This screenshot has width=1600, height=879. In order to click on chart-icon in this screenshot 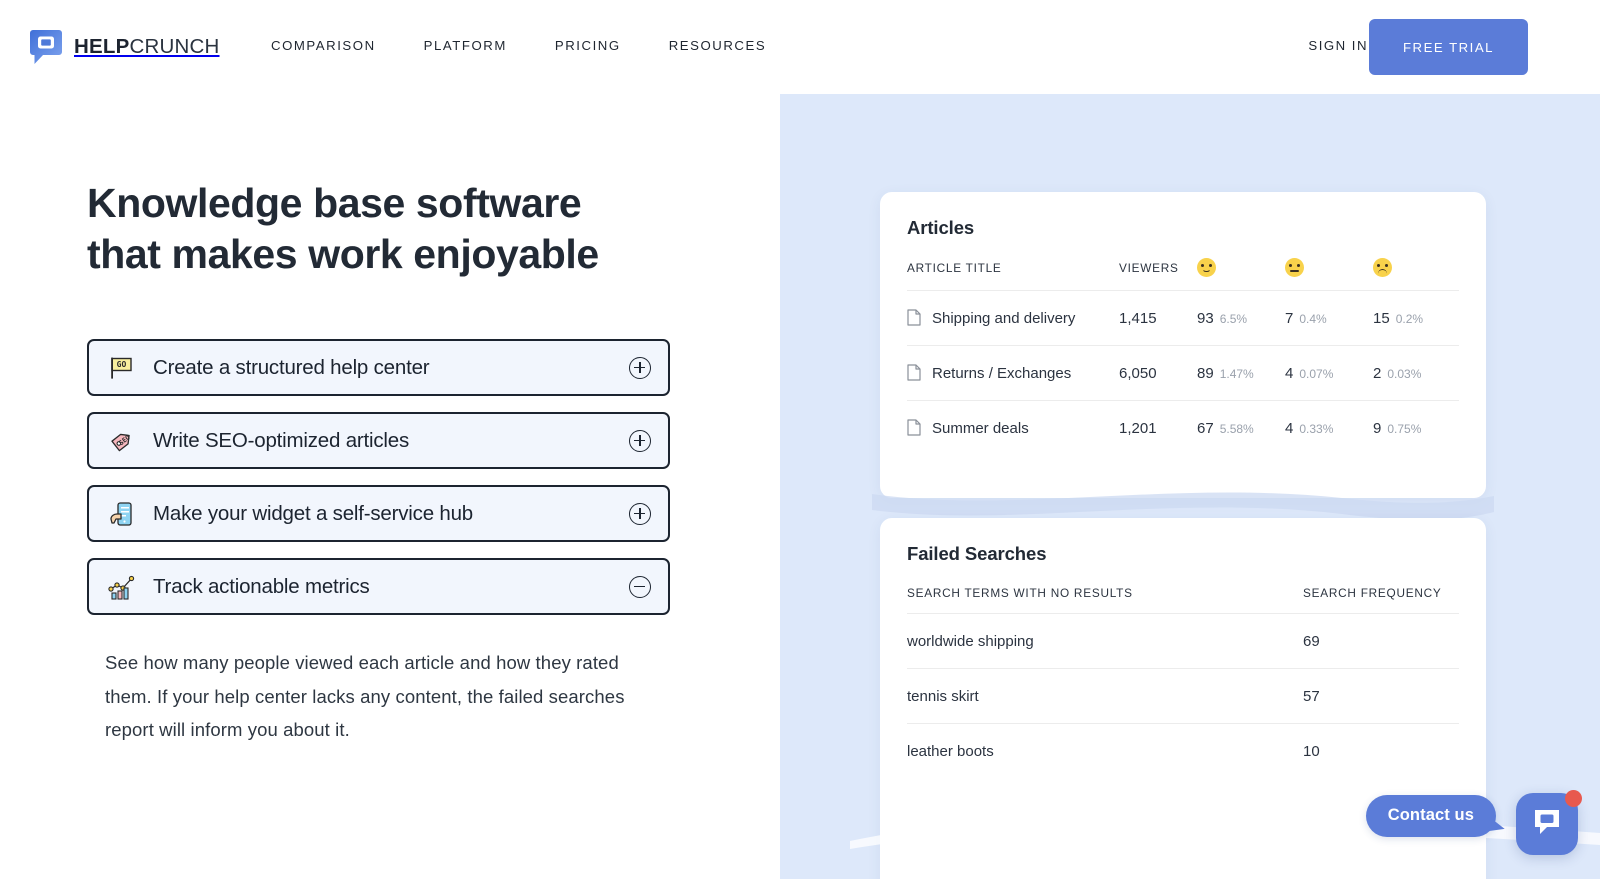, I will do `click(122, 587)`.